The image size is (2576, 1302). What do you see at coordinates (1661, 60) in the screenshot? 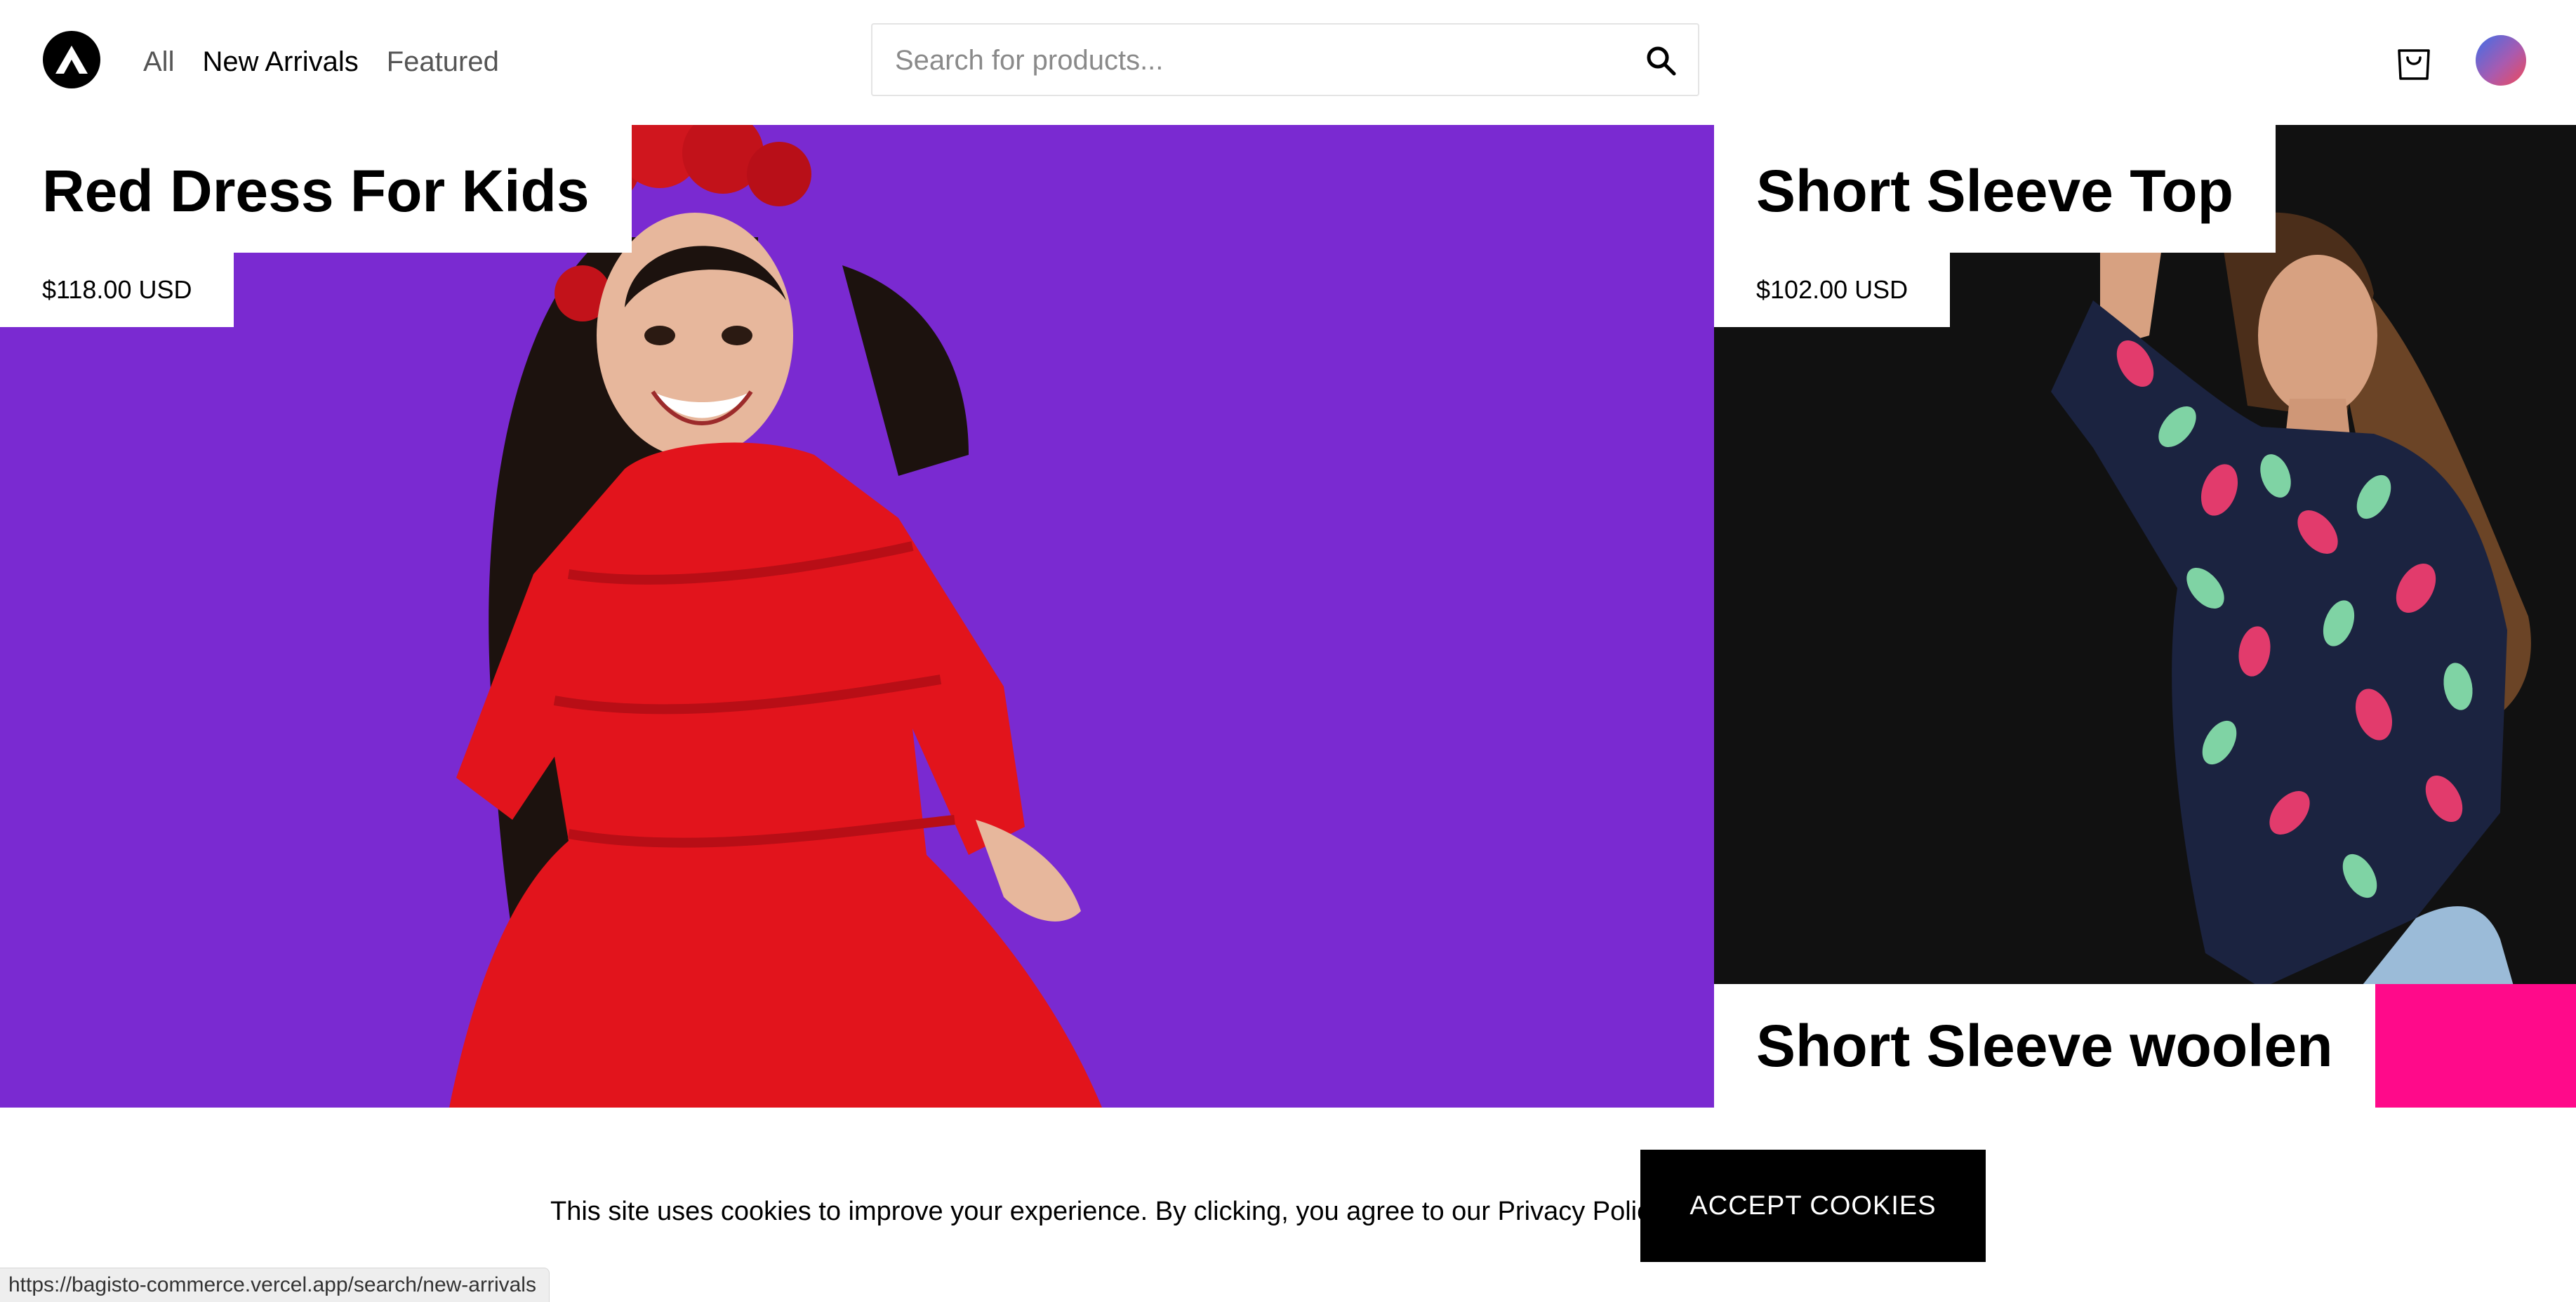
I see `search-icon` at bounding box center [1661, 60].